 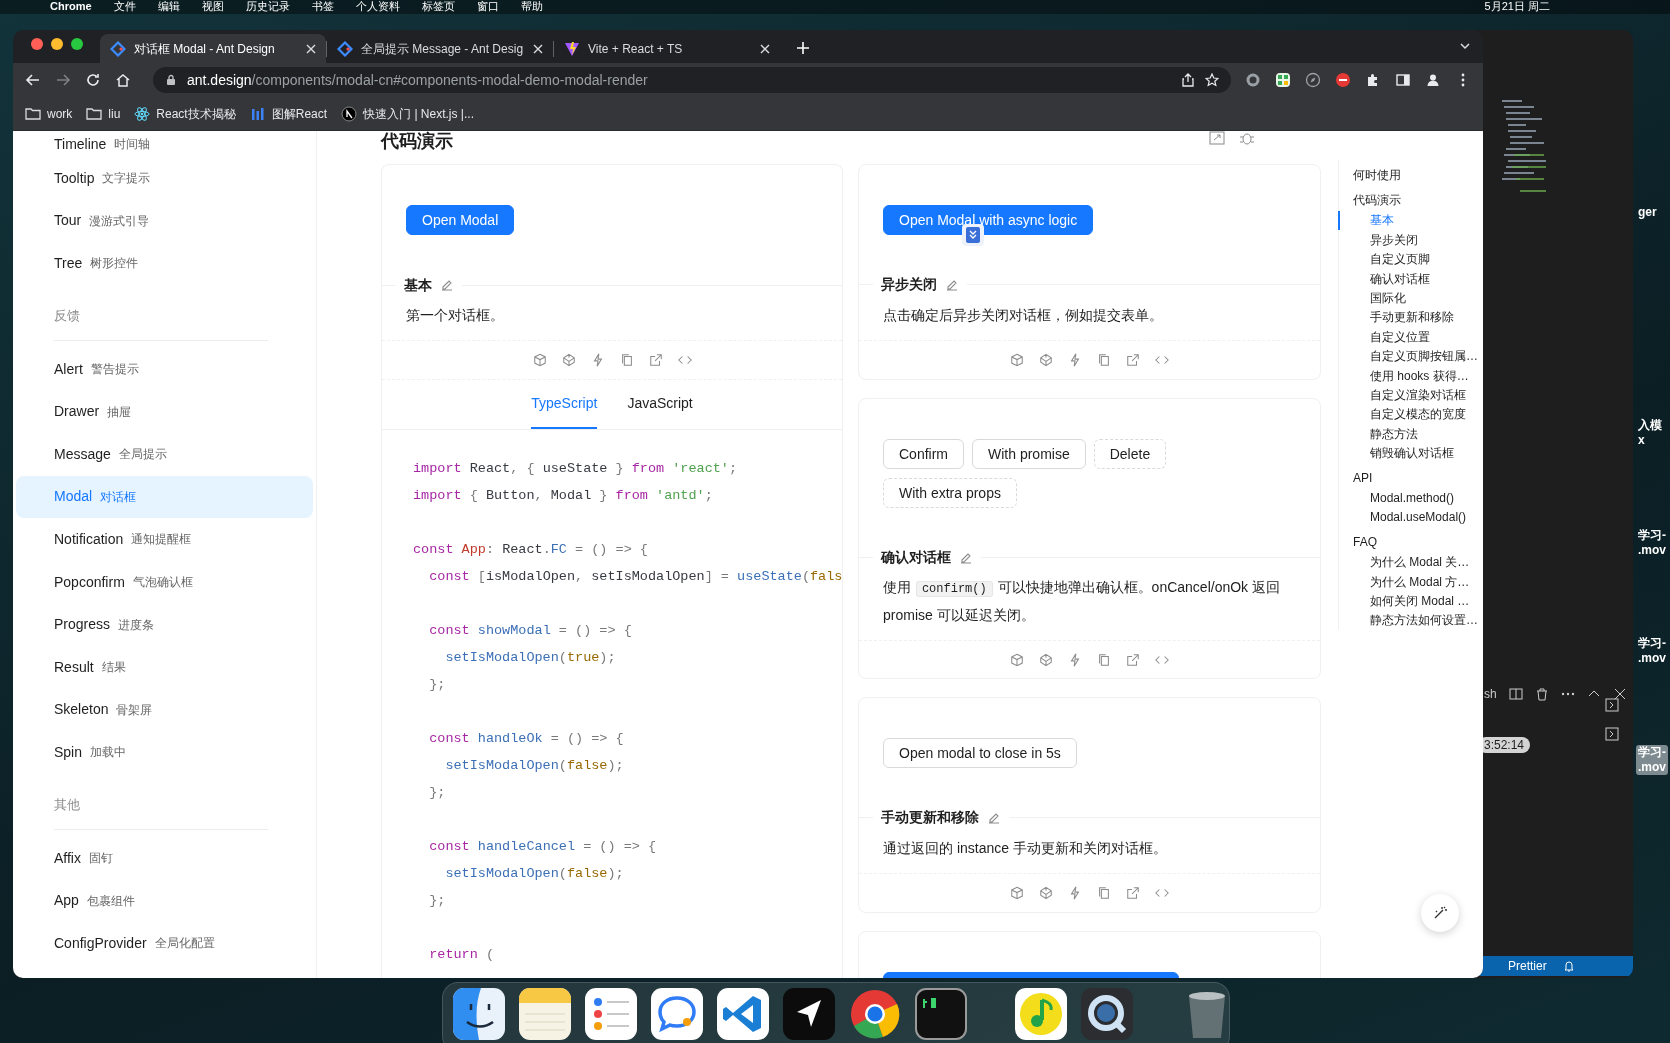 I want to click on bell-icon, so click(x=1568, y=966).